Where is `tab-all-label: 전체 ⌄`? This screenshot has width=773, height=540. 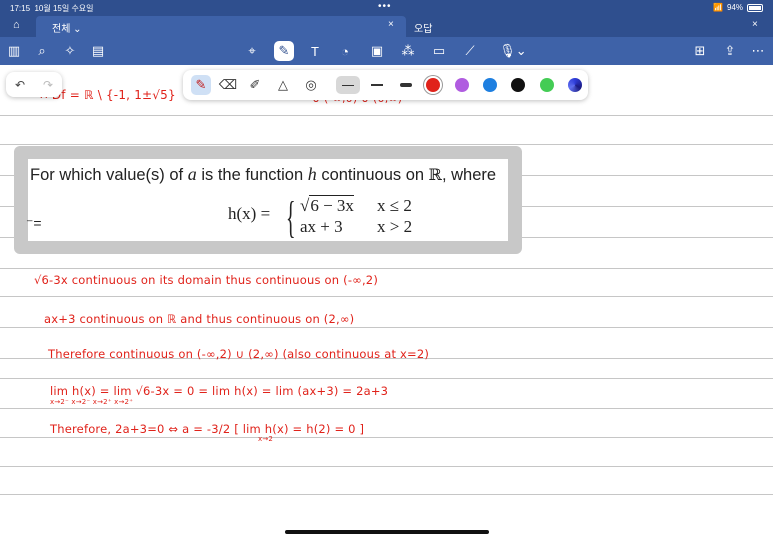
tab-all-label: 전체 ⌄ is located at coordinates (67, 29).